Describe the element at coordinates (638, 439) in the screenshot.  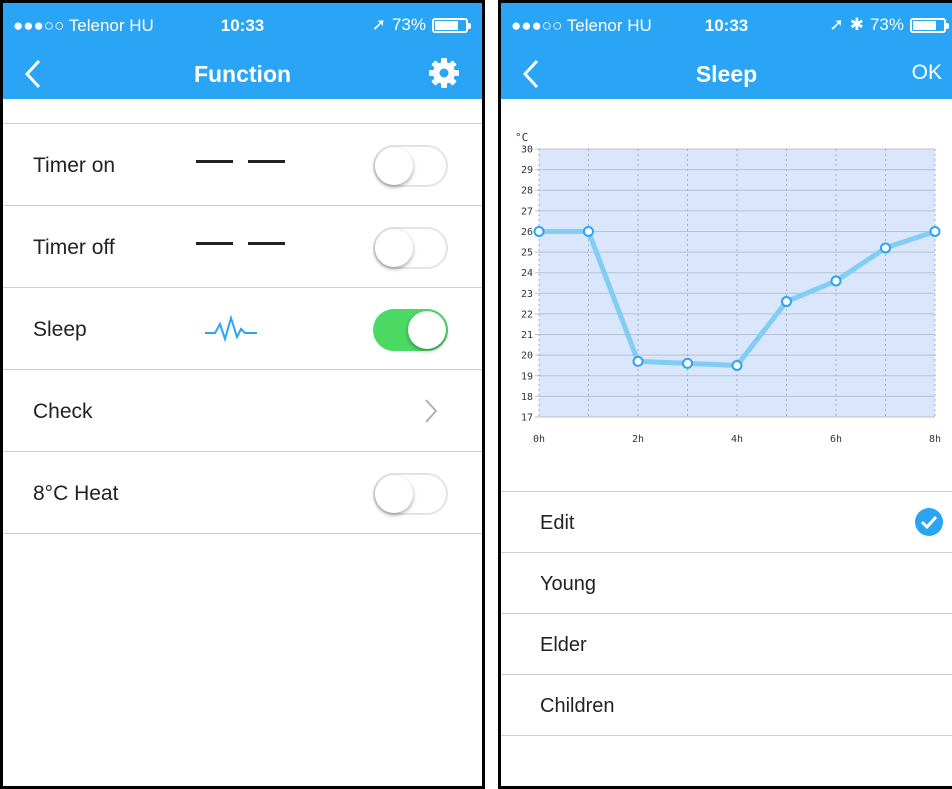
I see `x-tick-label: 2h` at that location.